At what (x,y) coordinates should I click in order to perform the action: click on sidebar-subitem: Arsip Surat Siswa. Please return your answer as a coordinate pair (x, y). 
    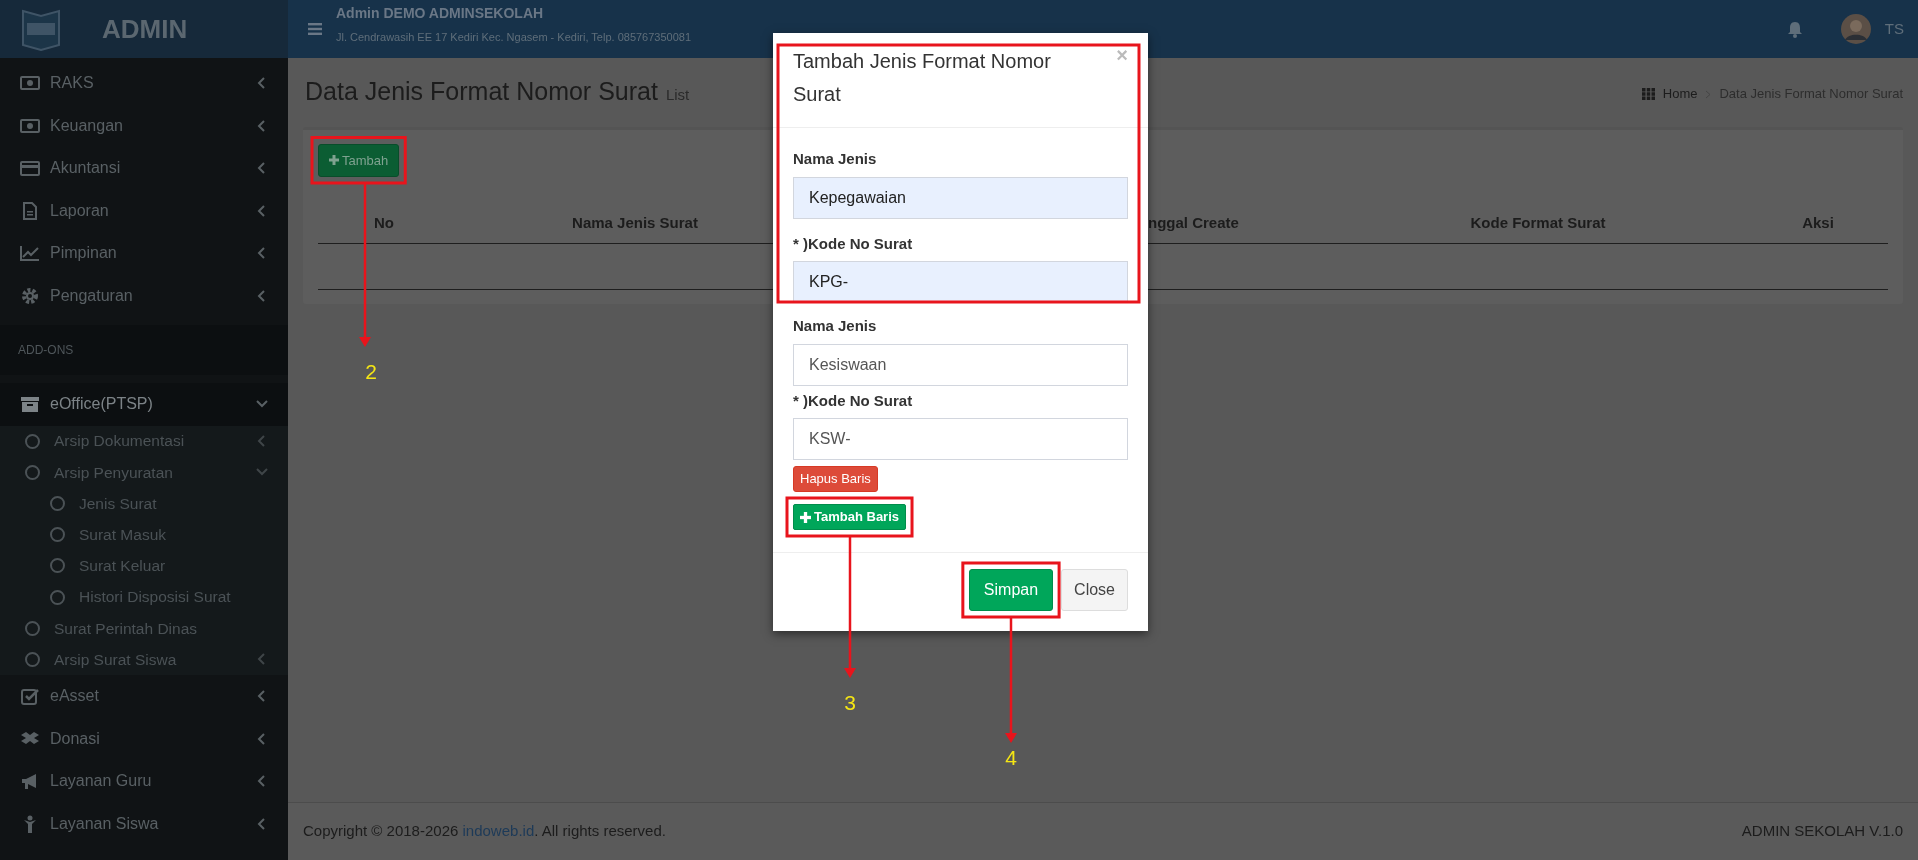
    Looking at the image, I should click on (144, 659).